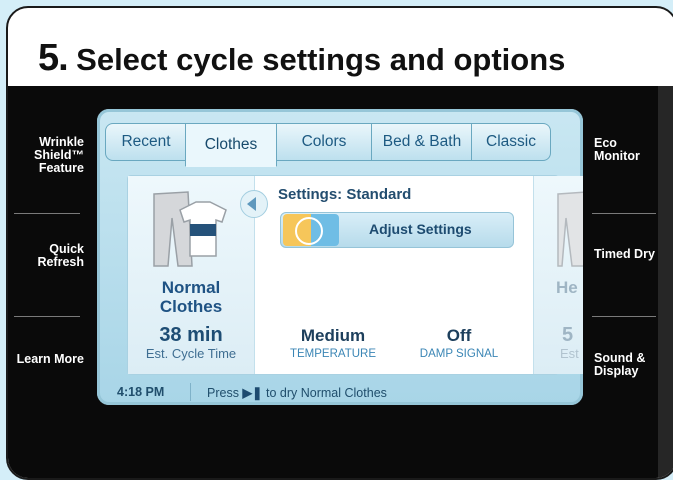 The height and width of the screenshot is (480, 673). I want to click on settings-title: Settings: Standard, so click(345, 194).